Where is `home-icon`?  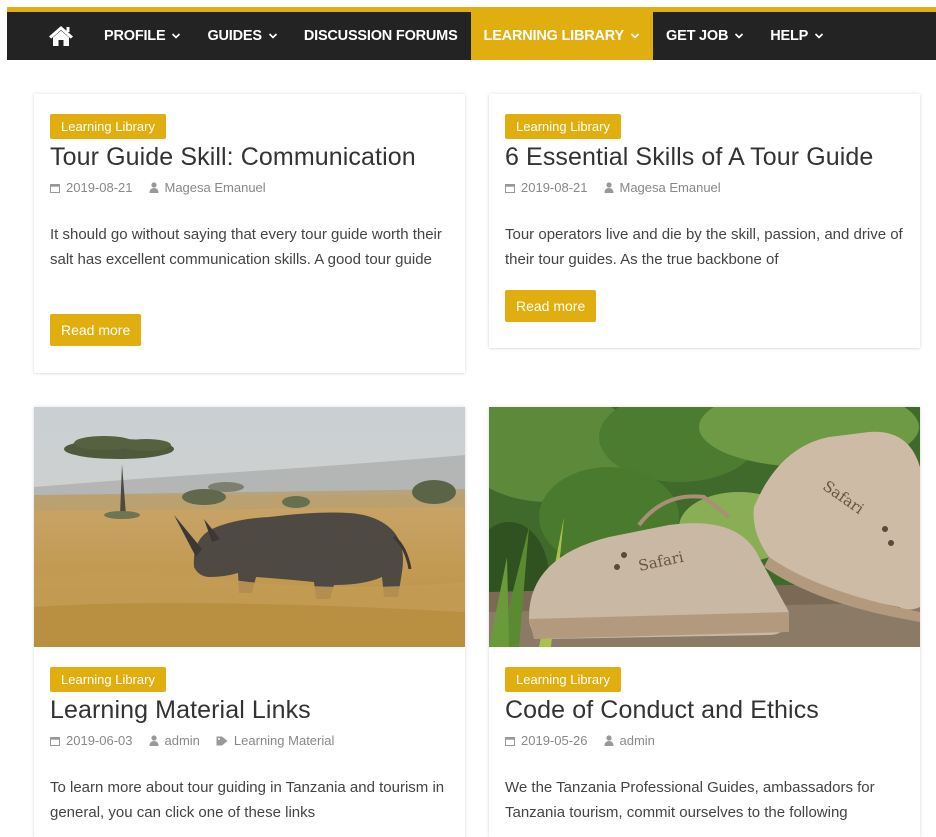
home-icon is located at coordinates (61, 36).